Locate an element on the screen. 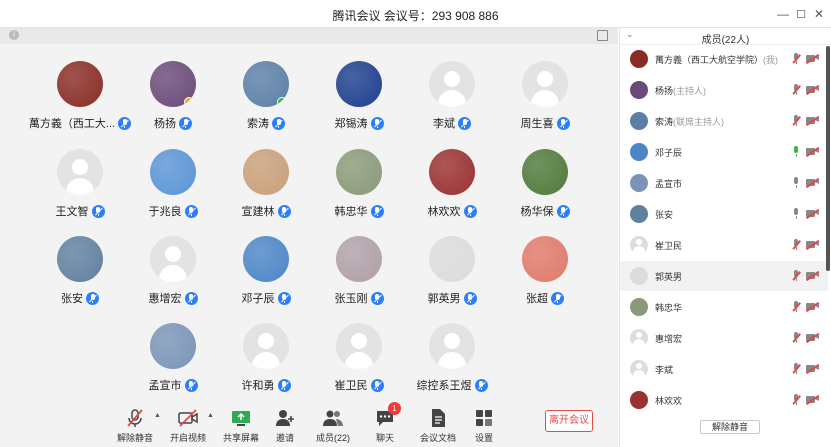  participant-tile: 惠增宏 is located at coordinates (173, 271).